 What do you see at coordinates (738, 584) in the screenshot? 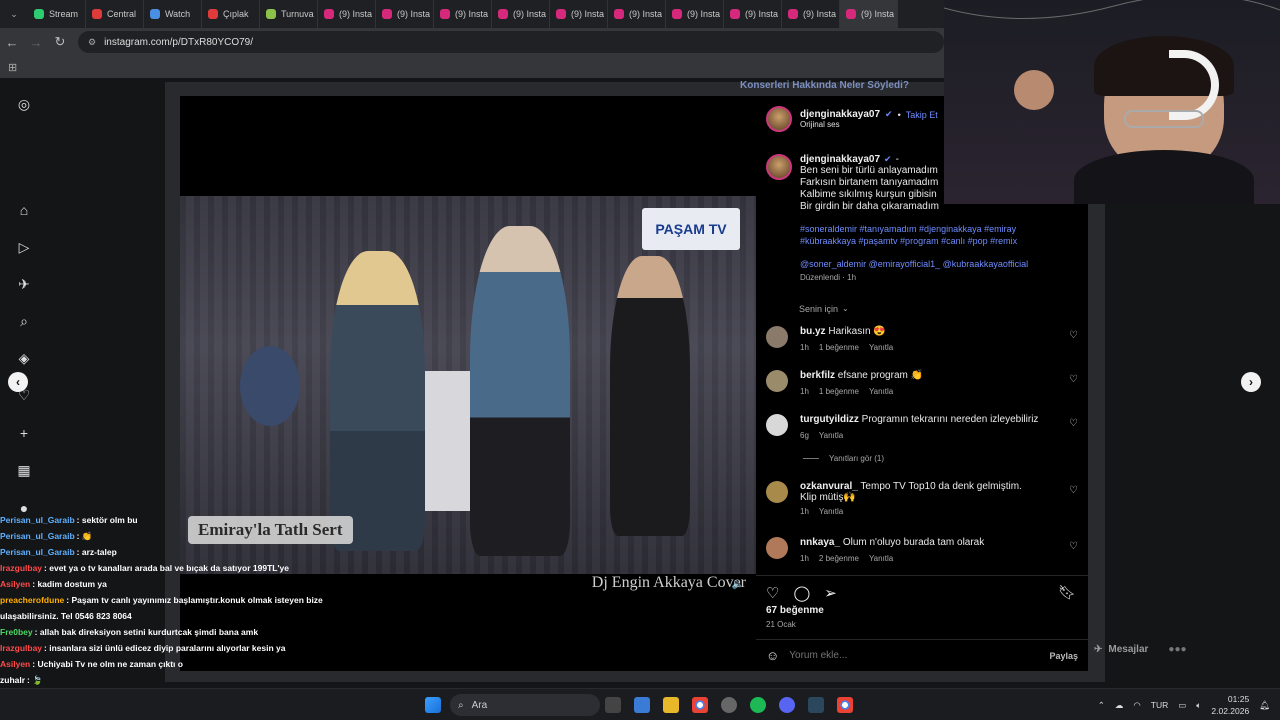
I see `mute-icon: 🔈` at bounding box center [738, 584].